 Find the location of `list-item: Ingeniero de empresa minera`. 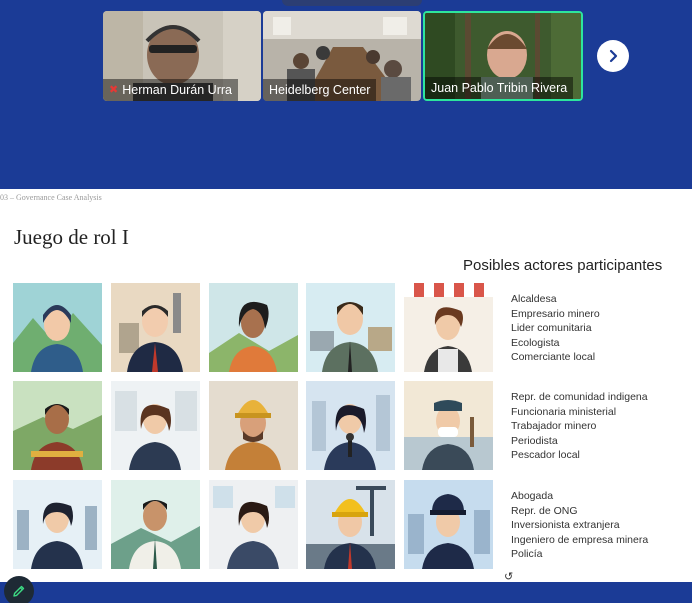

list-item: Ingeniero de empresa minera is located at coordinates (580, 539).